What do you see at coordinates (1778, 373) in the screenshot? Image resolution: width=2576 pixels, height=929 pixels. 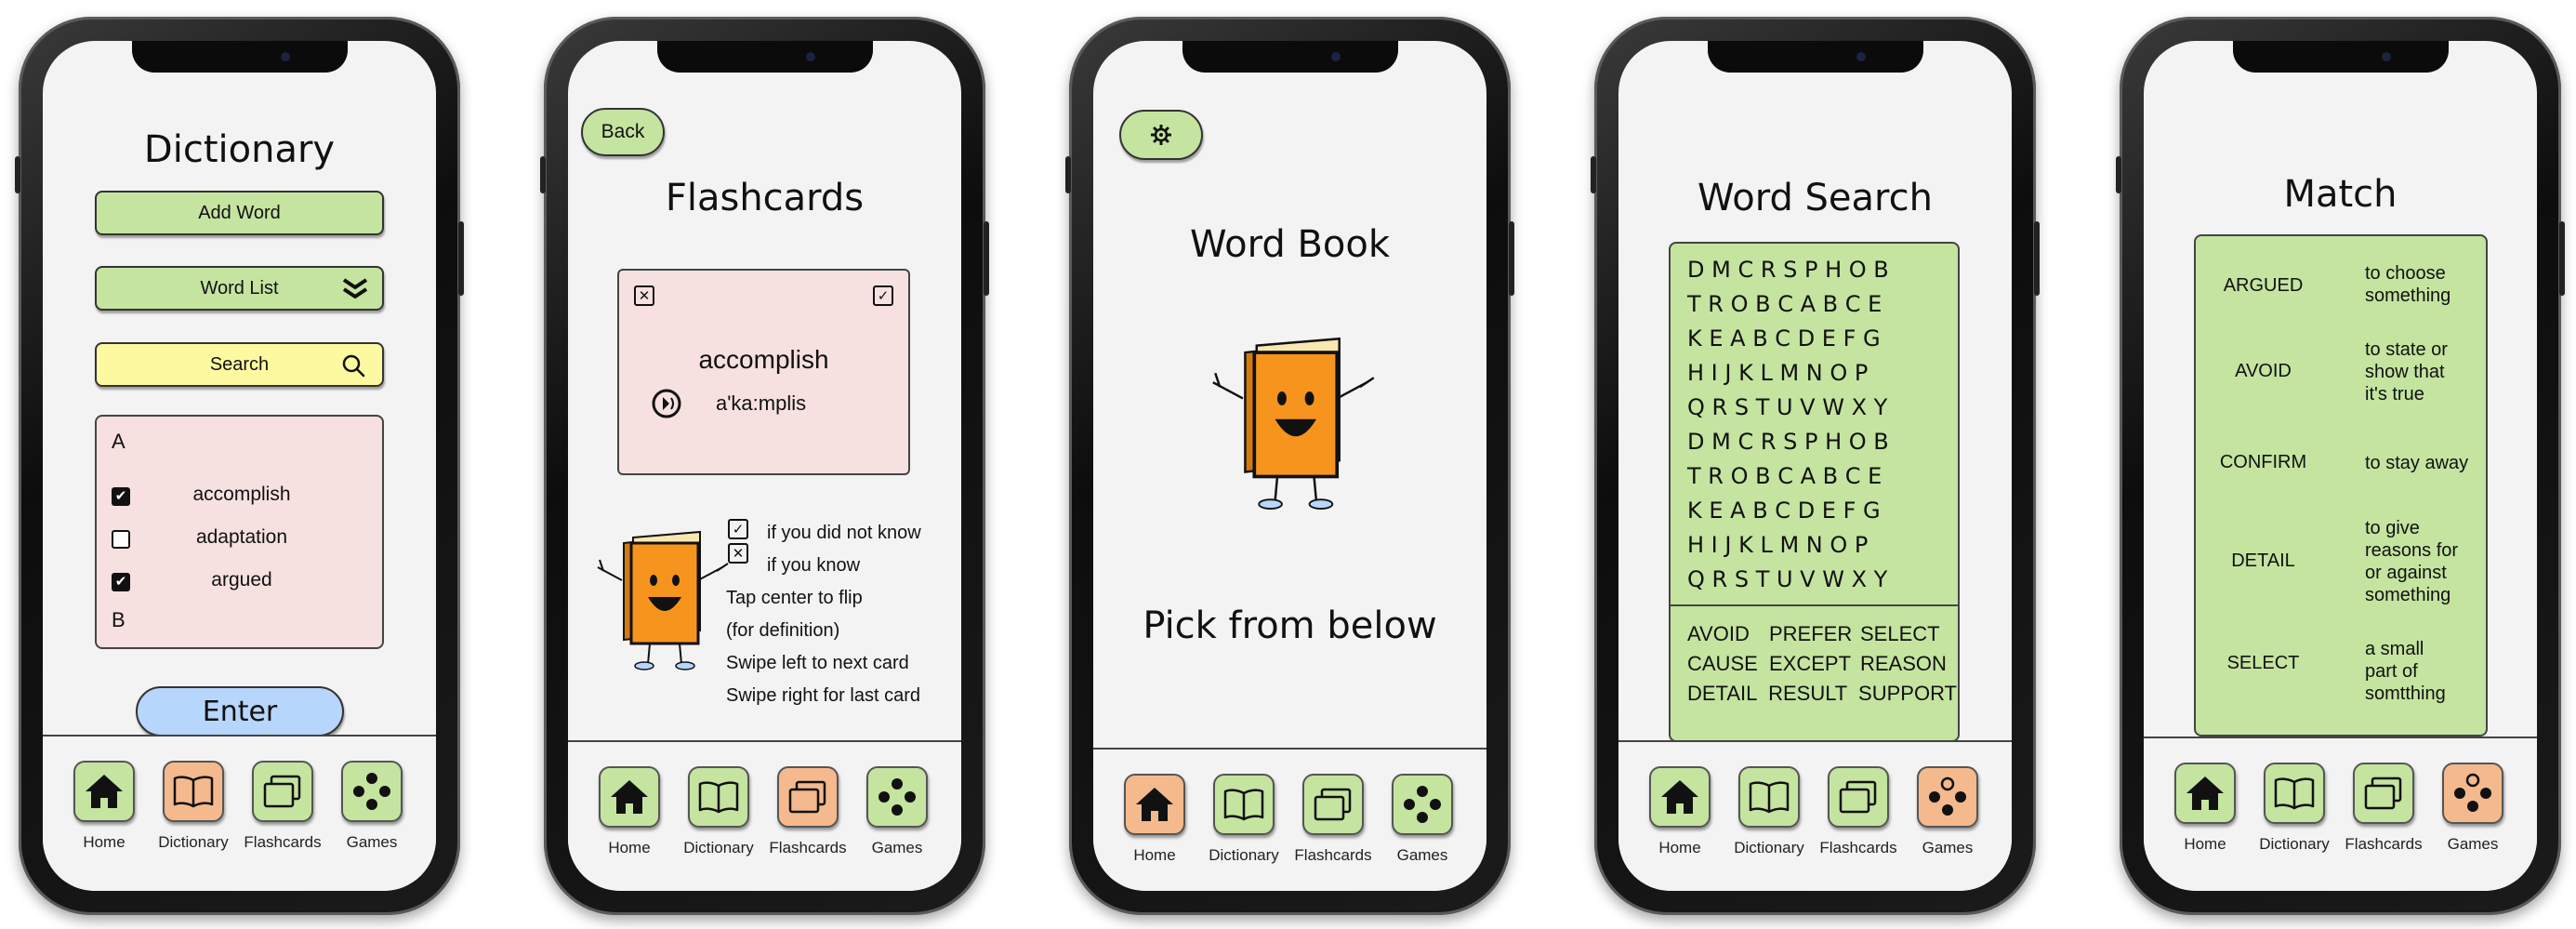 I see `grid-row: H I J K L M N O P` at bounding box center [1778, 373].